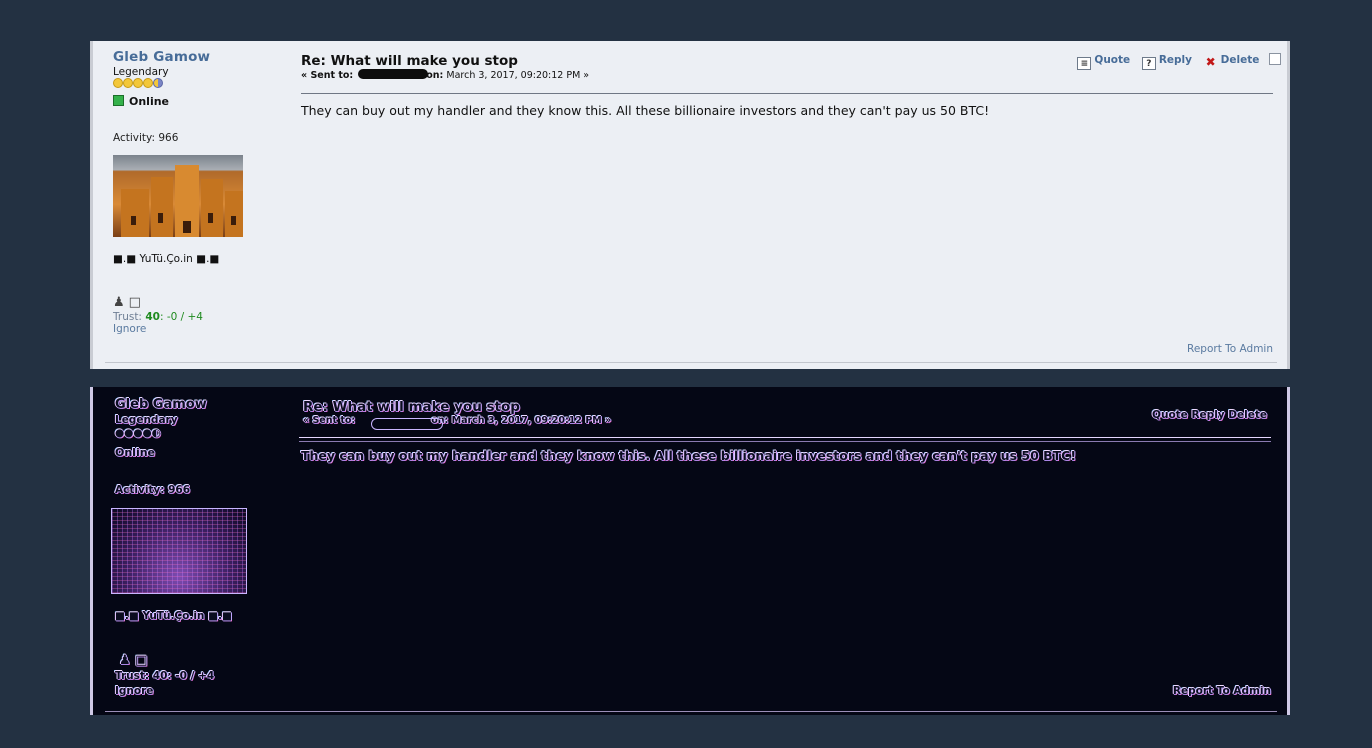 The height and width of the screenshot is (748, 1372). What do you see at coordinates (435, 75) in the screenshot?
I see `sent-on-label: on:` at bounding box center [435, 75].